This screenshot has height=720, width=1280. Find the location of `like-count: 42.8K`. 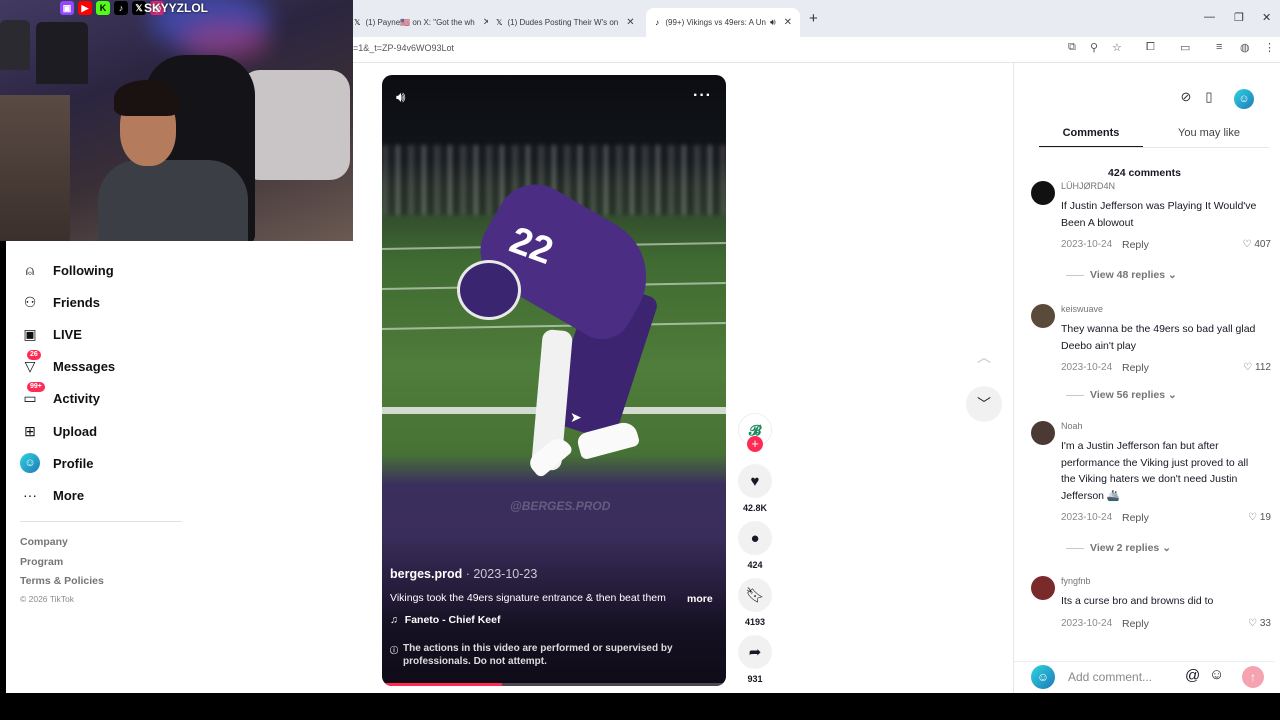

like-count: 42.8K is located at coordinates (755, 508).